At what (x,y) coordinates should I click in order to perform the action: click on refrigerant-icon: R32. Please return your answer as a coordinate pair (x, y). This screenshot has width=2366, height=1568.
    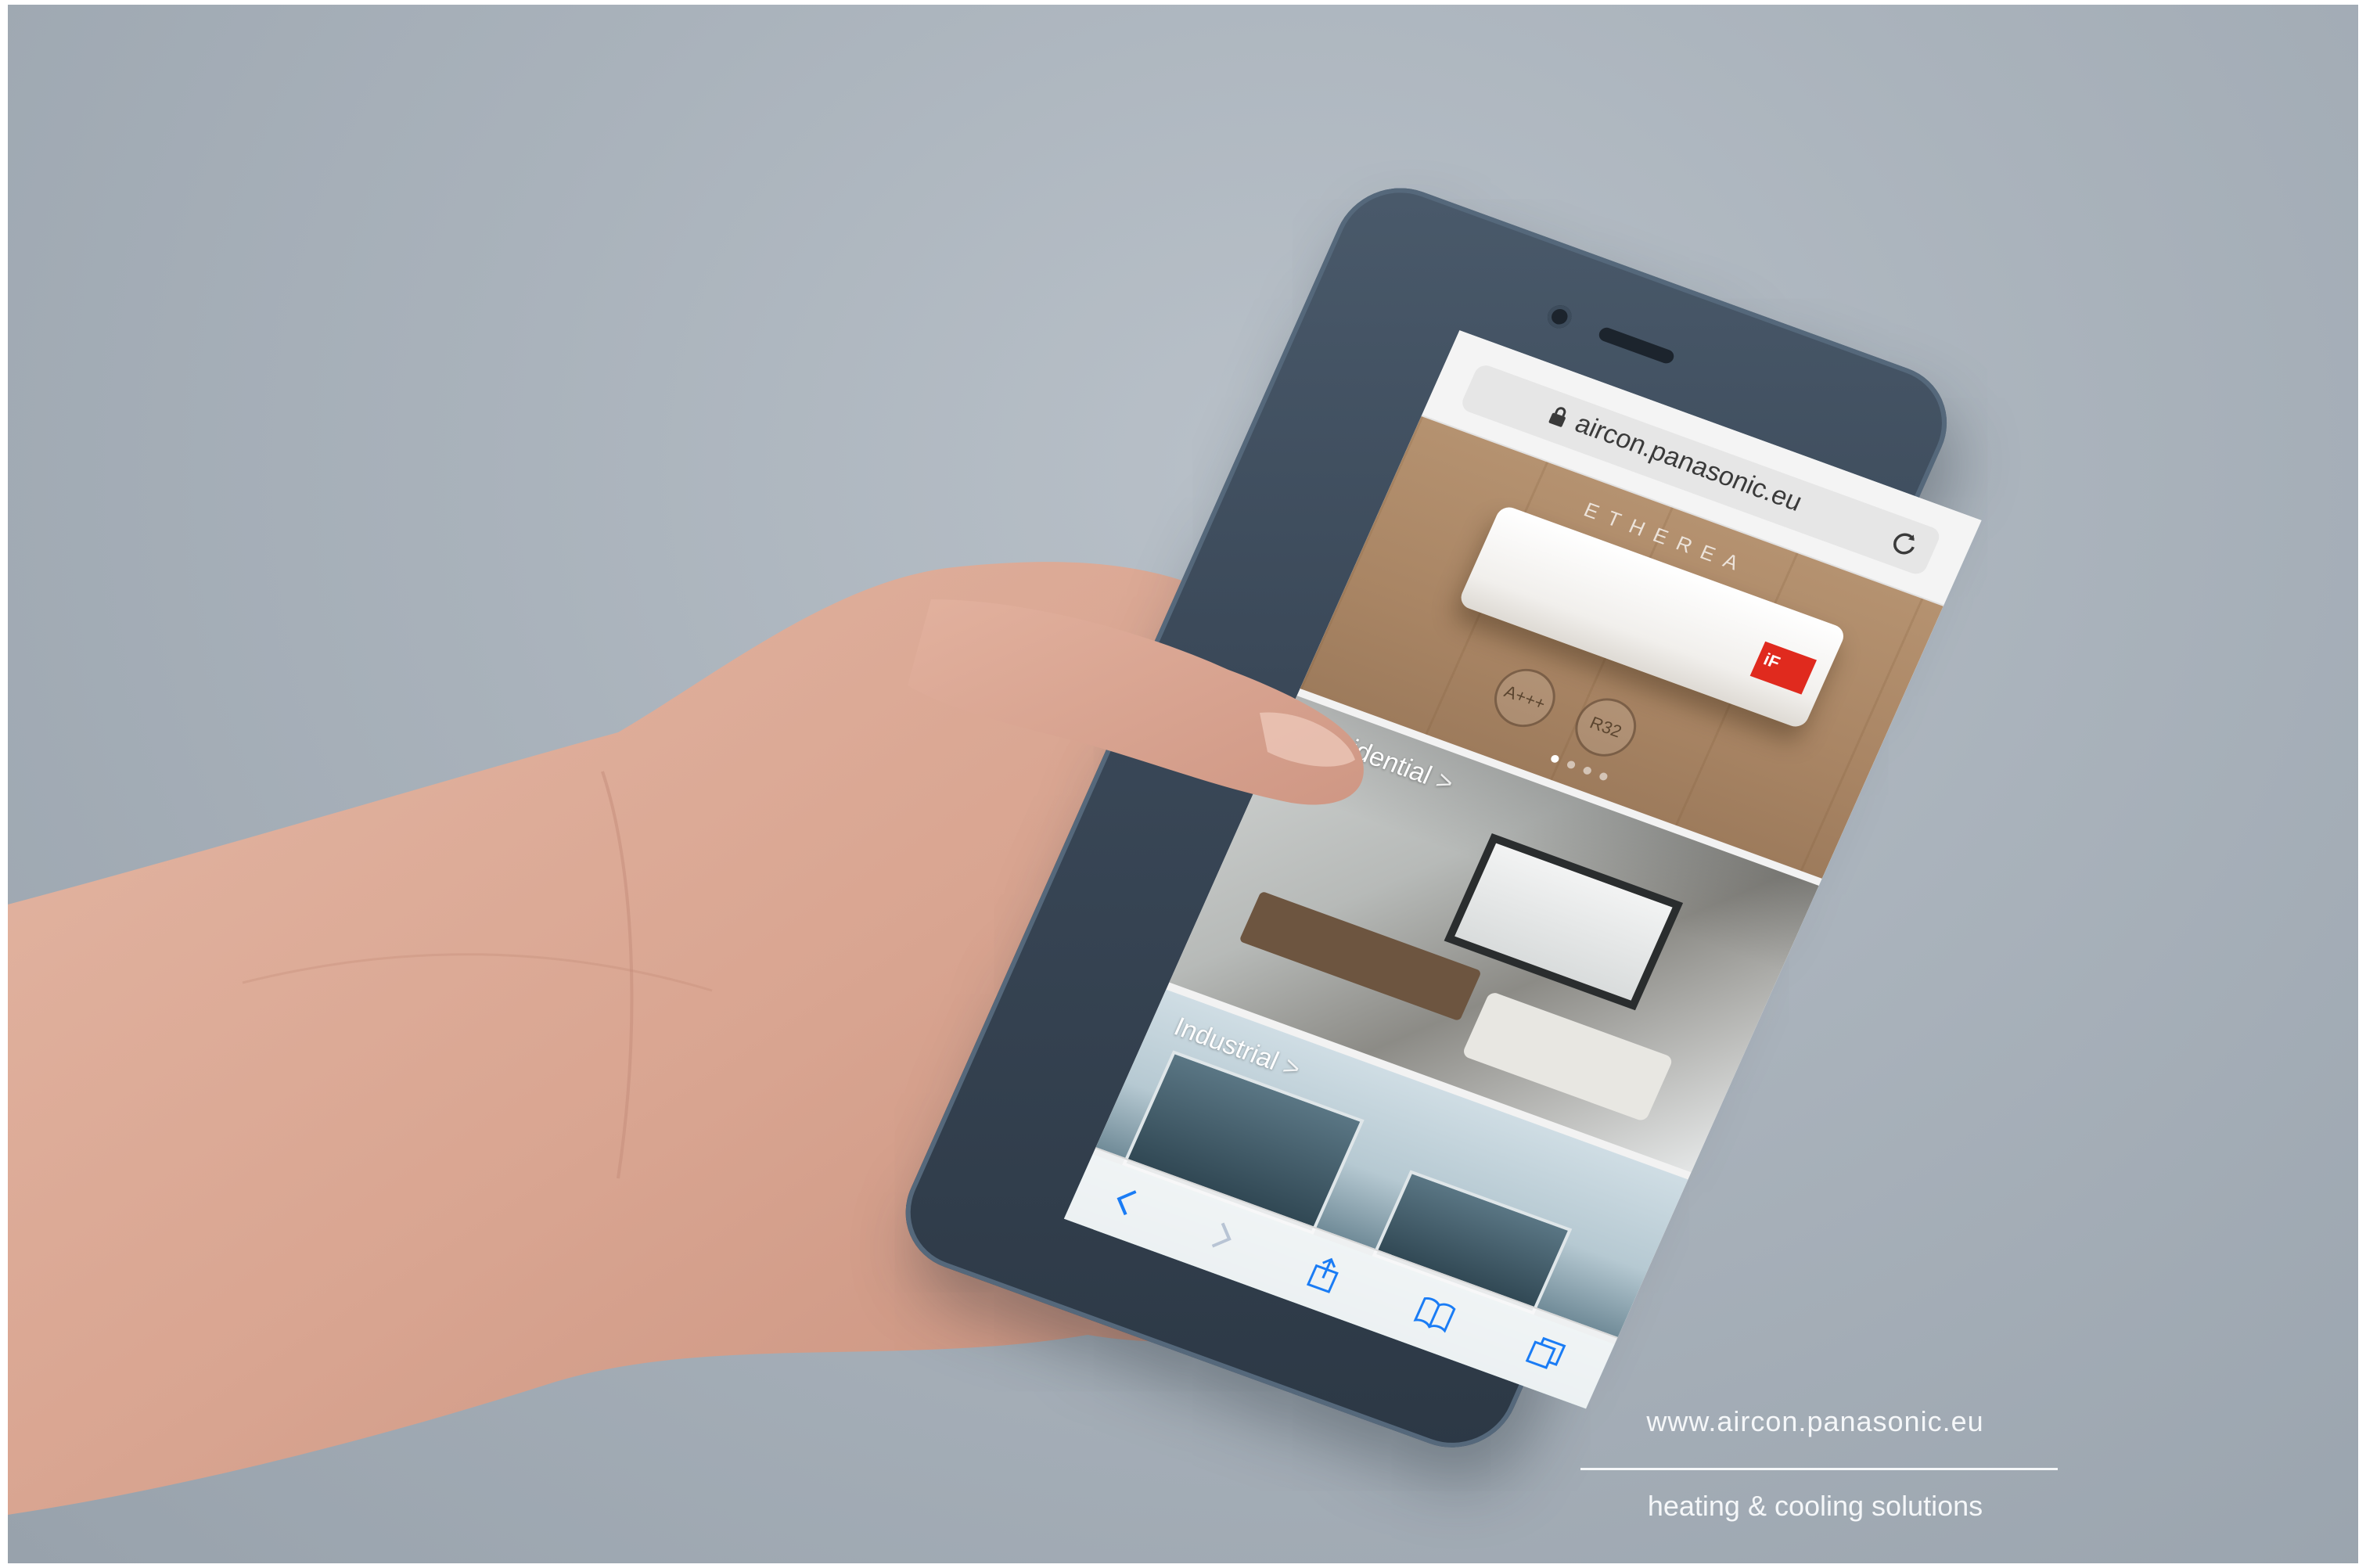
    Looking at the image, I should click on (1606, 727).